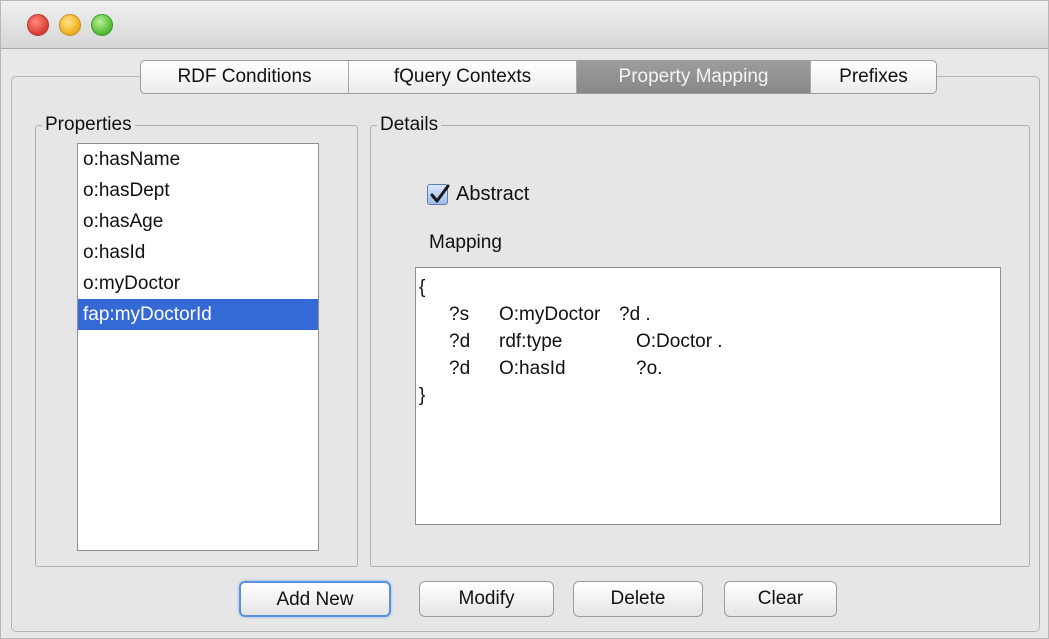  What do you see at coordinates (409, 125) in the screenshot?
I see `details-group-title: Details` at bounding box center [409, 125].